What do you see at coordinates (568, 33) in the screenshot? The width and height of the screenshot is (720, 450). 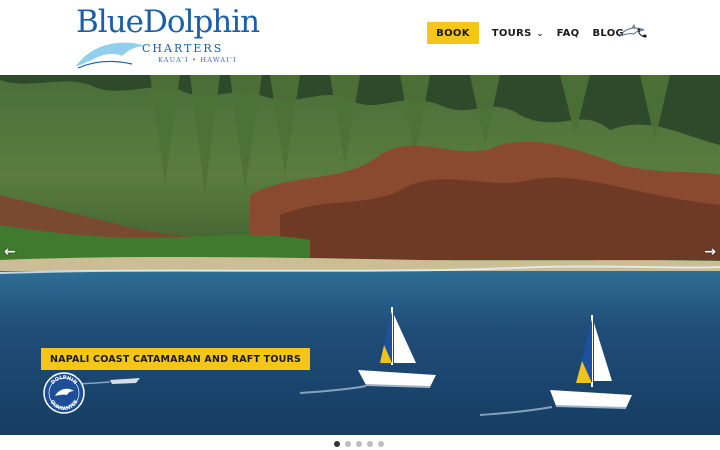 I see `nav-item-faq: FAQ` at bounding box center [568, 33].